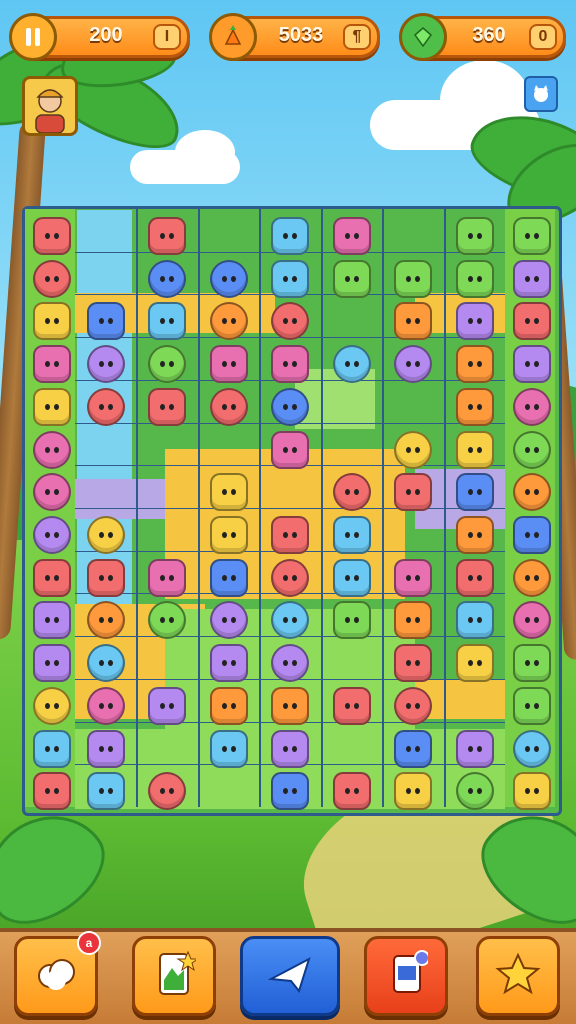 This screenshot has height=1024, width=576. Describe the element at coordinates (518, 976) in the screenshot. I see `star-button` at that location.